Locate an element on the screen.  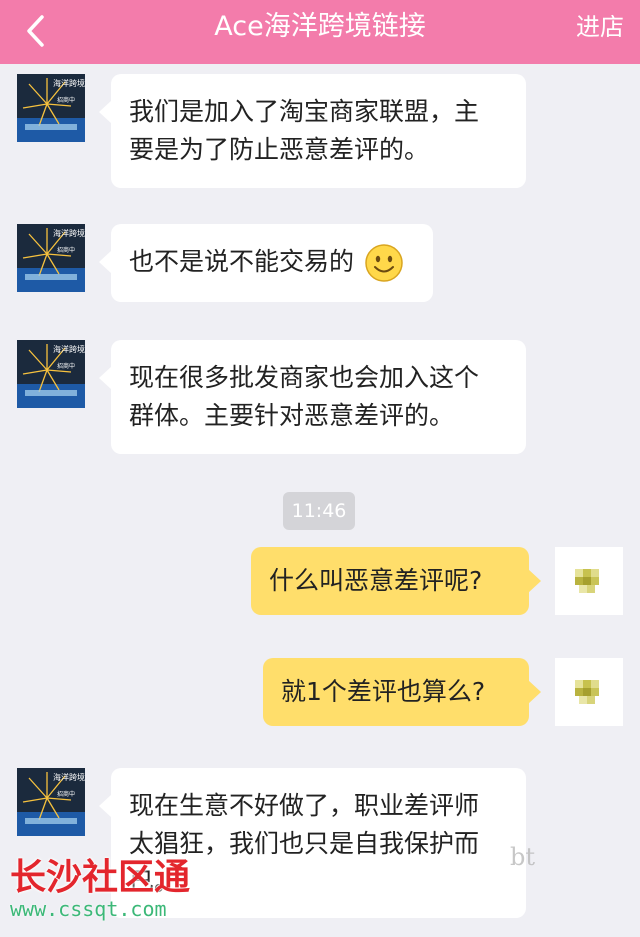
message-bubble-incoming: 现在很多批发商家也会加入这个 群体。主要针对恶意差评的。 is located at coordinates (312, 397).